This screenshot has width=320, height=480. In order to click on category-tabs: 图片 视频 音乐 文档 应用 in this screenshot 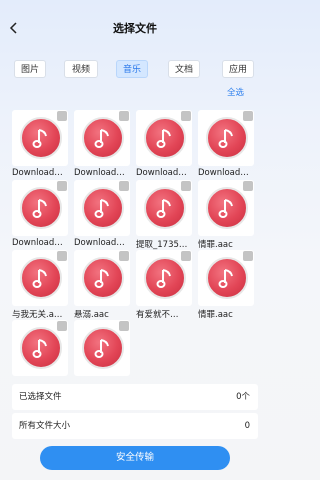, I will do `click(135, 70)`.